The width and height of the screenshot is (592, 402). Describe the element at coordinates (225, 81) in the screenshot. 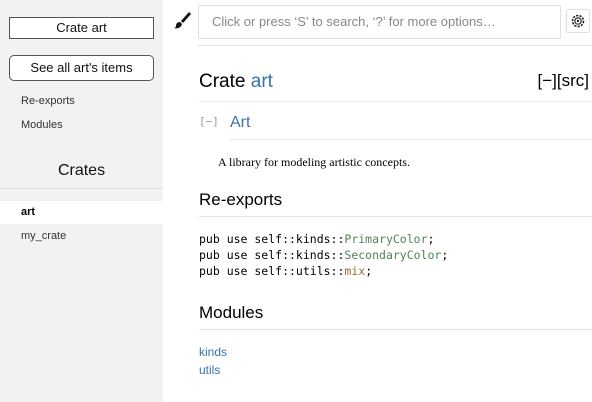

I see `title-prefix: Crate` at that location.